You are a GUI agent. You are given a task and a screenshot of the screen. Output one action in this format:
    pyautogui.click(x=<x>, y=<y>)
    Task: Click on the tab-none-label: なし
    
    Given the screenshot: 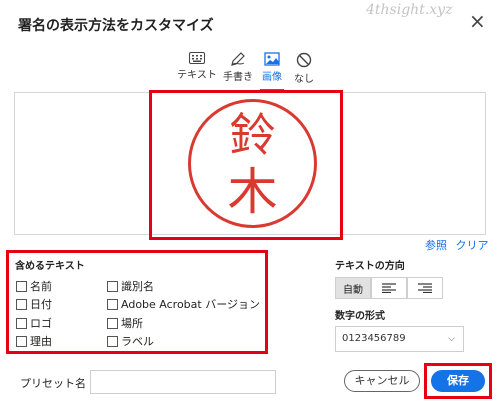 What is the action you would take?
    pyautogui.click(x=304, y=79)
    